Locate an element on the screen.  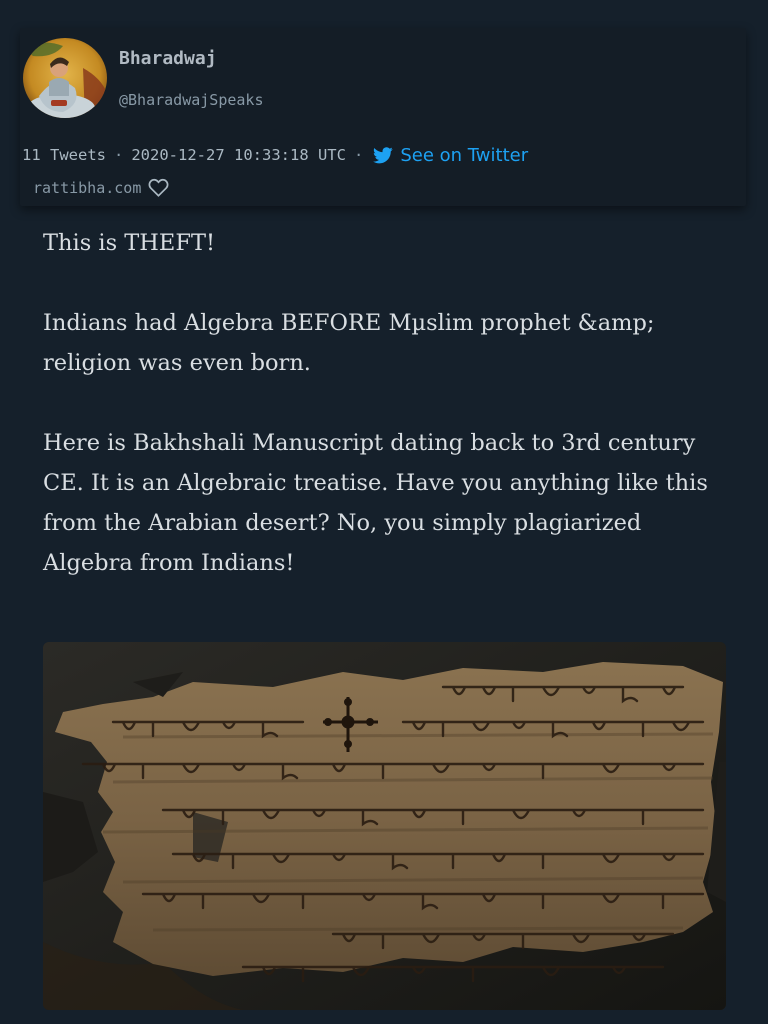
author-name: Bharadwaj is located at coordinates (168, 58).